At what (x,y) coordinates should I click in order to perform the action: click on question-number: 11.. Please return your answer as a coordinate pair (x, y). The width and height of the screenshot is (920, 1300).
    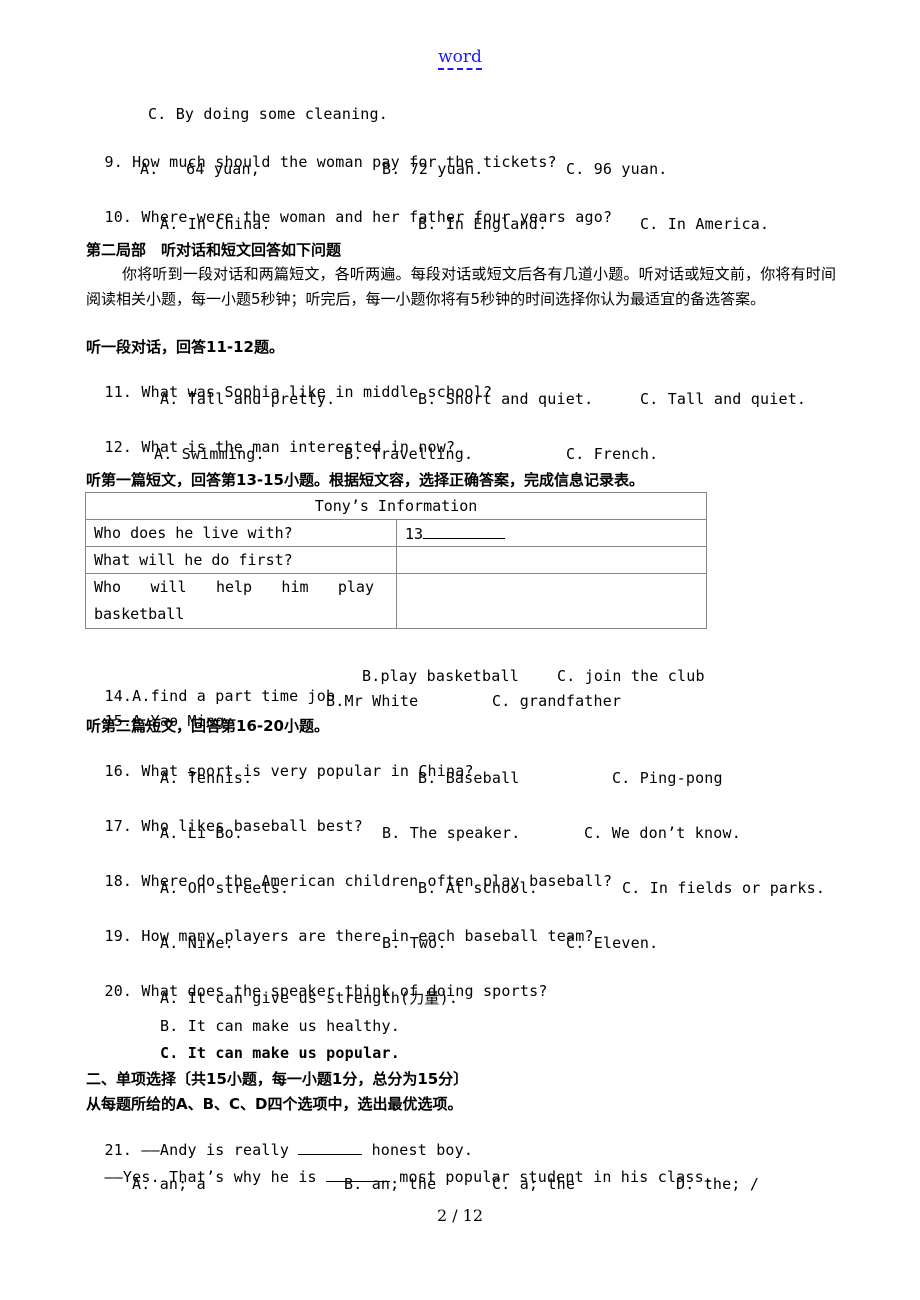
    Looking at the image, I should click on (118, 392).